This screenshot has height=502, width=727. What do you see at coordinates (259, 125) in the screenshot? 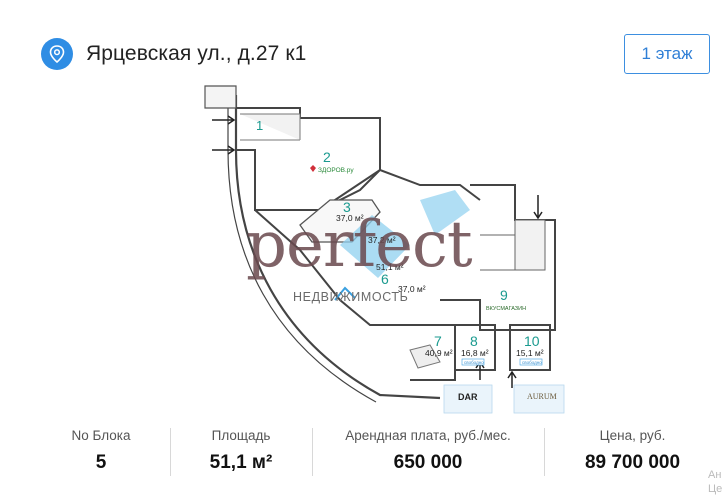
I see `unit-number: 1` at bounding box center [259, 125].